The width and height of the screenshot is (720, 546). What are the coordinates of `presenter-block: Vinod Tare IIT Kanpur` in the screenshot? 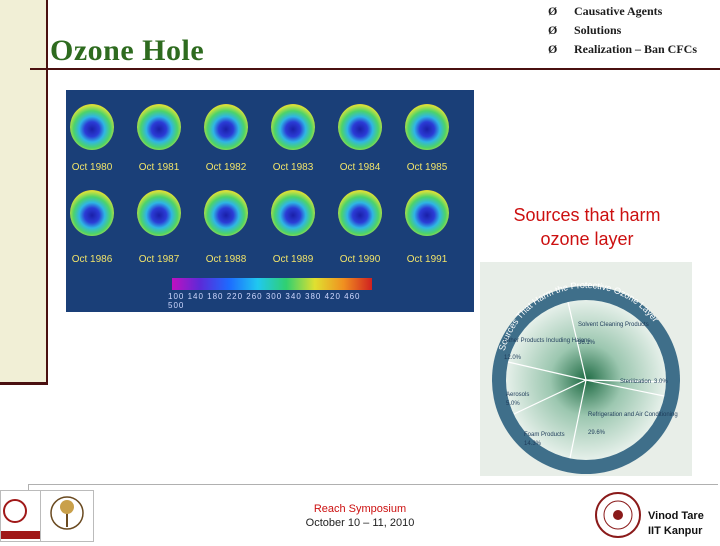 It's located at (676, 524).